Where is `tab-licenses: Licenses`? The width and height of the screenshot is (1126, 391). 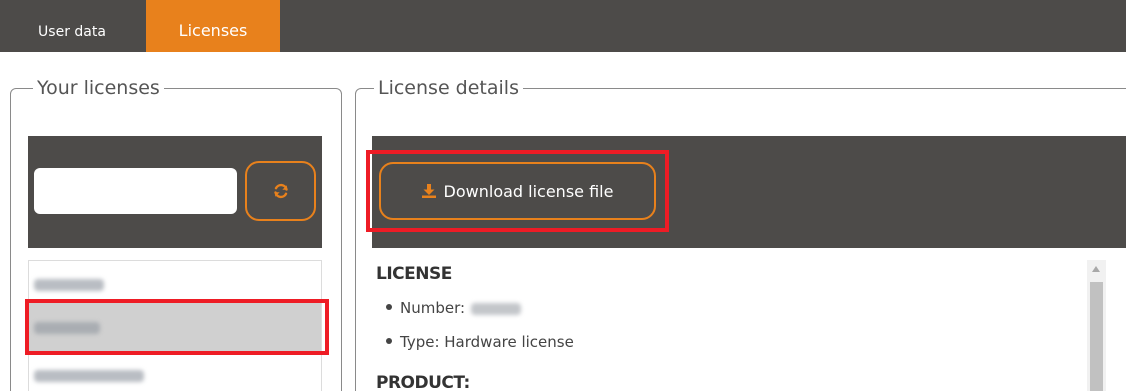 tab-licenses: Licenses is located at coordinates (213, 26).